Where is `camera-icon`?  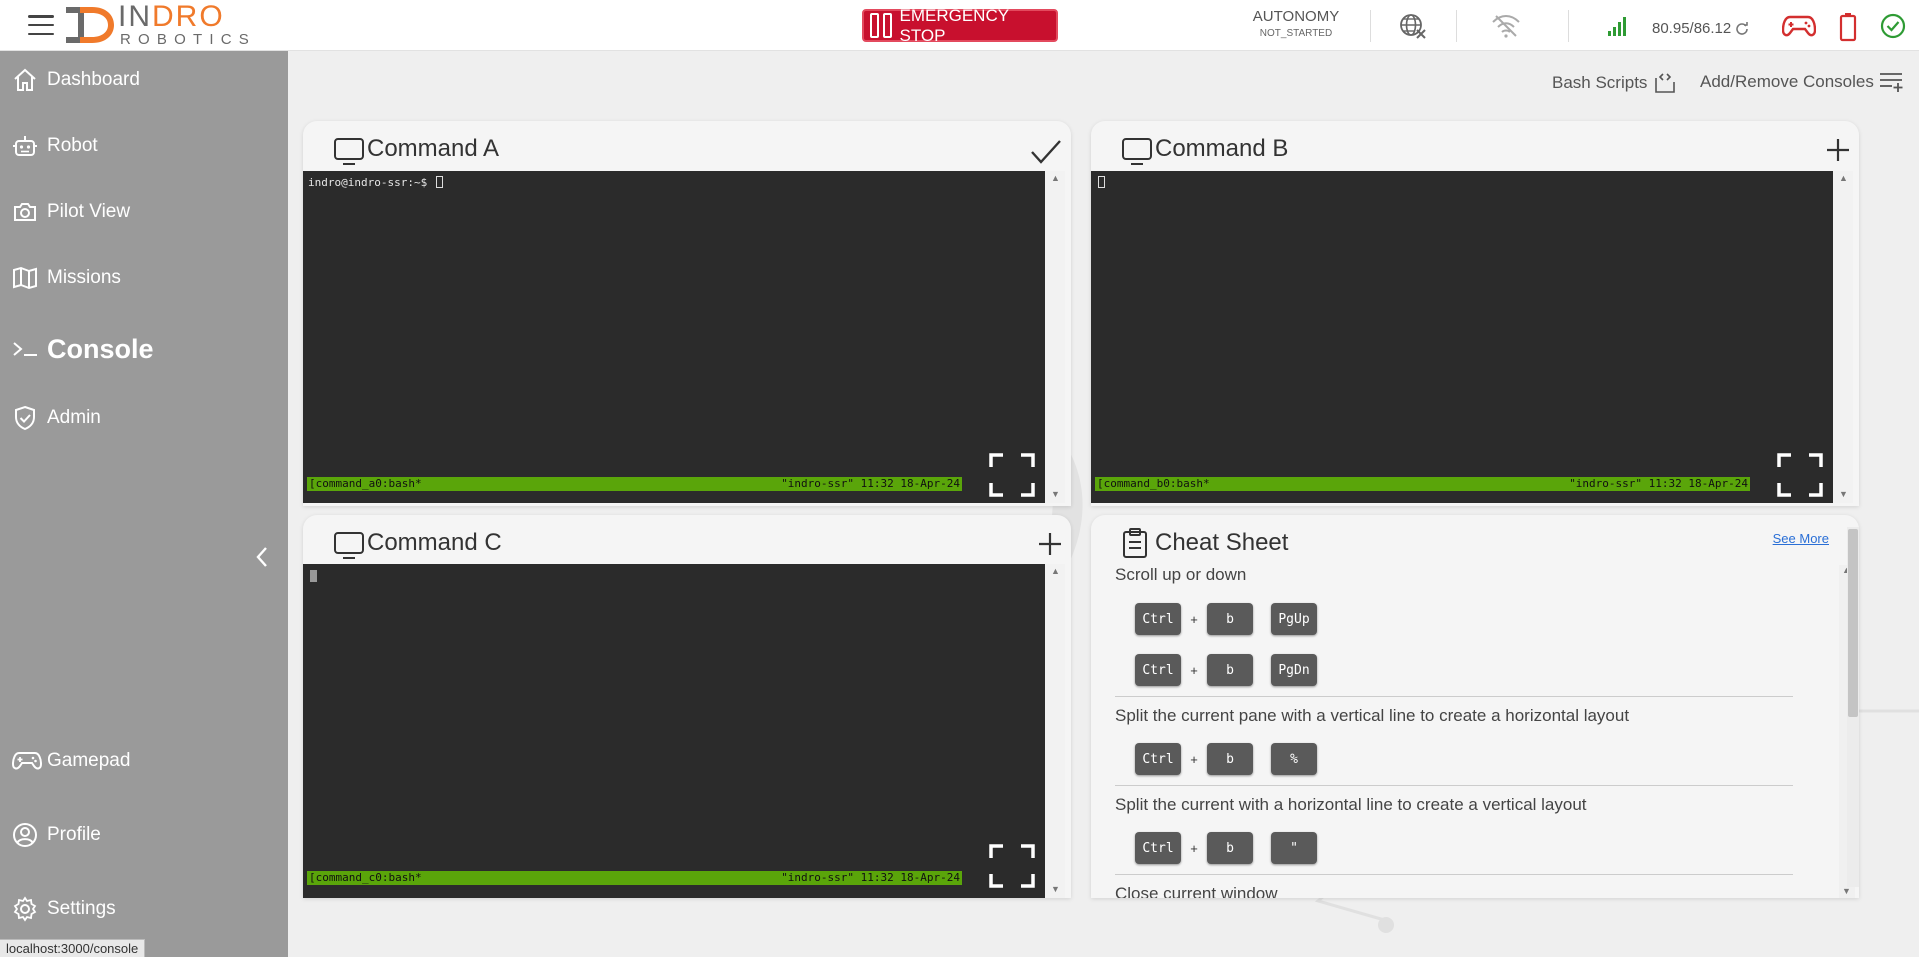 camera-icon is located at coordinates (27, 212).